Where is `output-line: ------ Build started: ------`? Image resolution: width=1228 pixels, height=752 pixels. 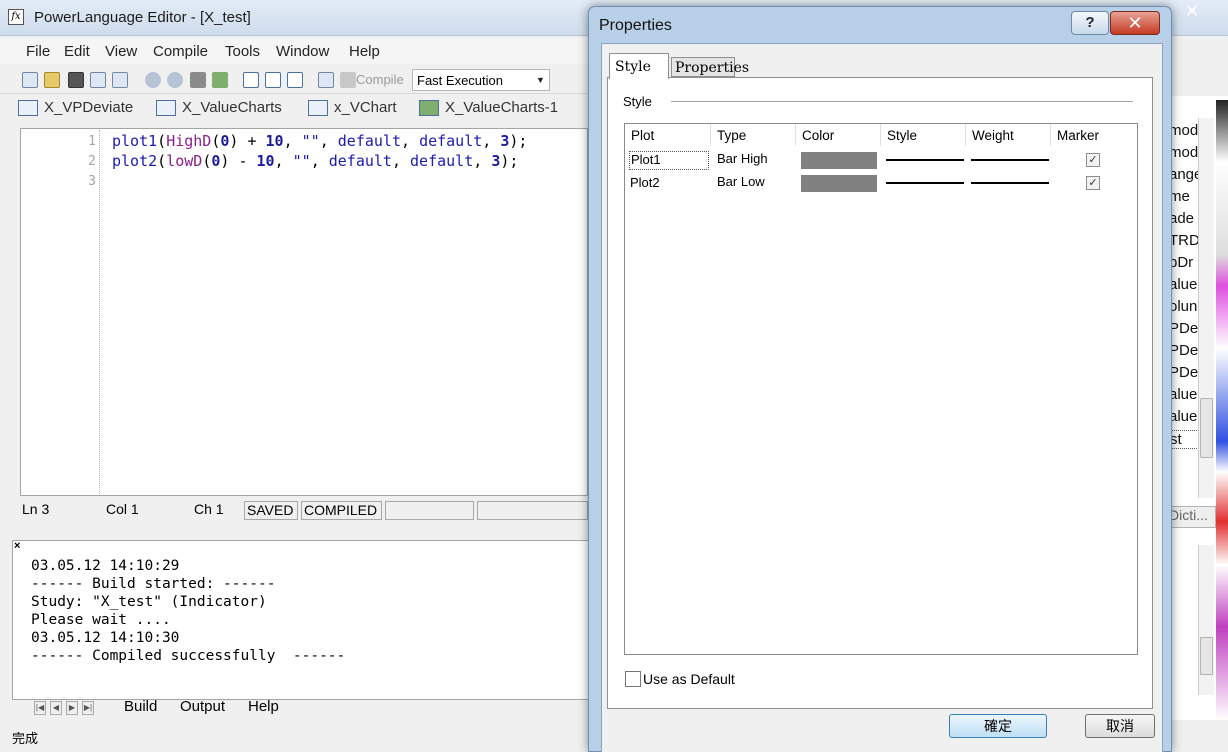 output-line: ------ Build started: ------ is located at coordinates (153, 584).